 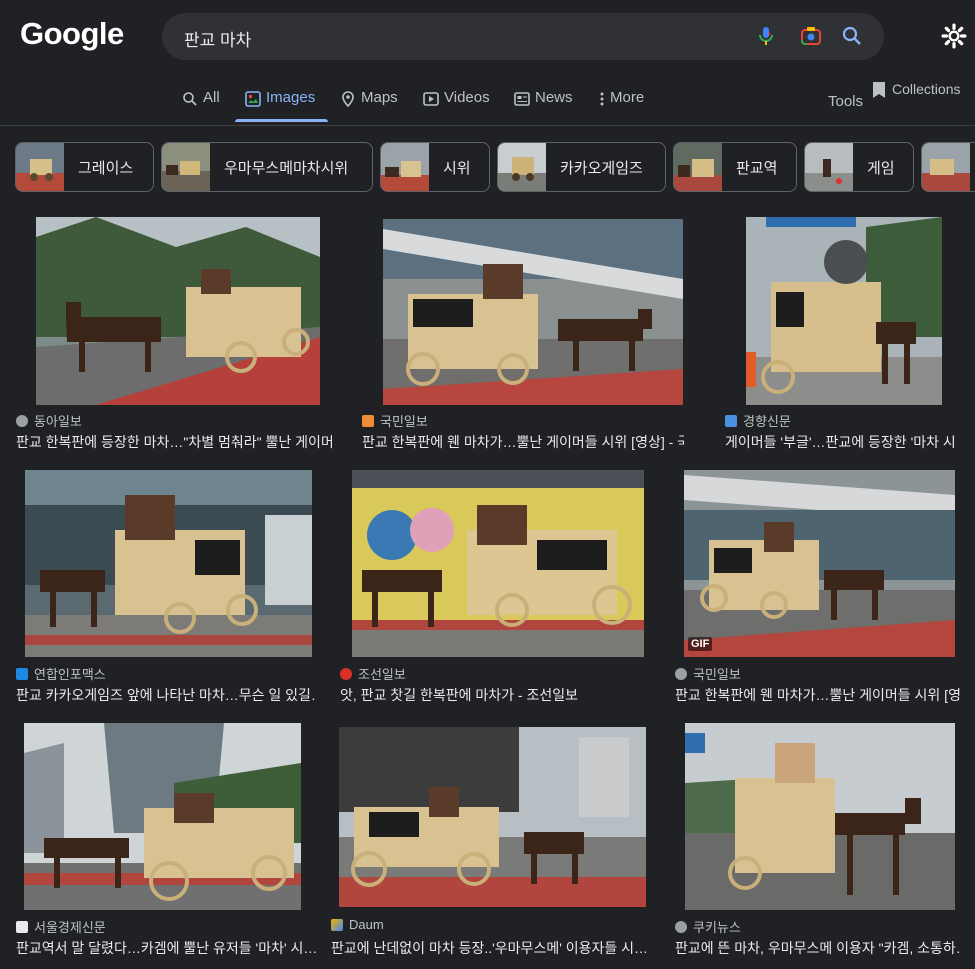 I want to click on chip-label: 판교역, so click(x=757, y=168).